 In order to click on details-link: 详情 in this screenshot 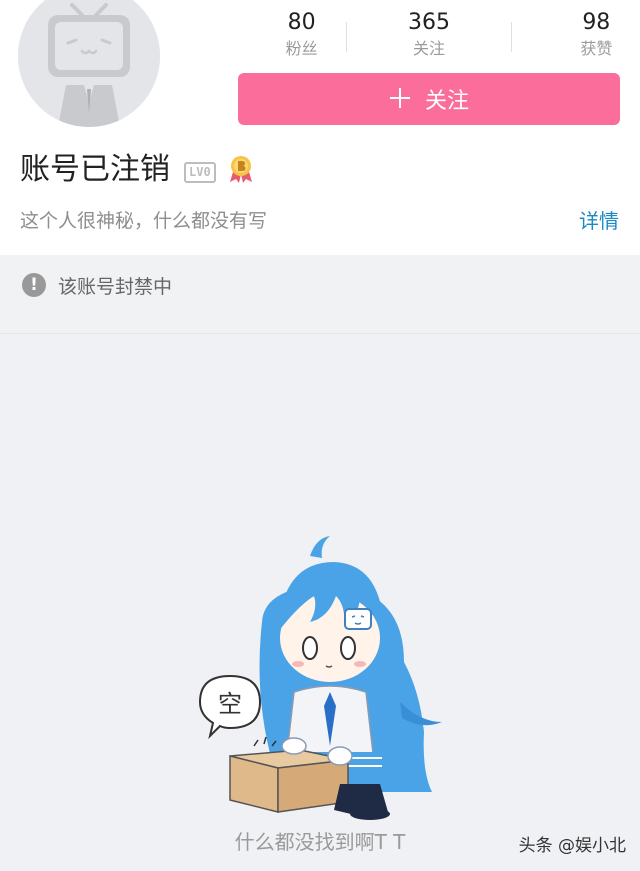, I will do `click(599, 221)`.